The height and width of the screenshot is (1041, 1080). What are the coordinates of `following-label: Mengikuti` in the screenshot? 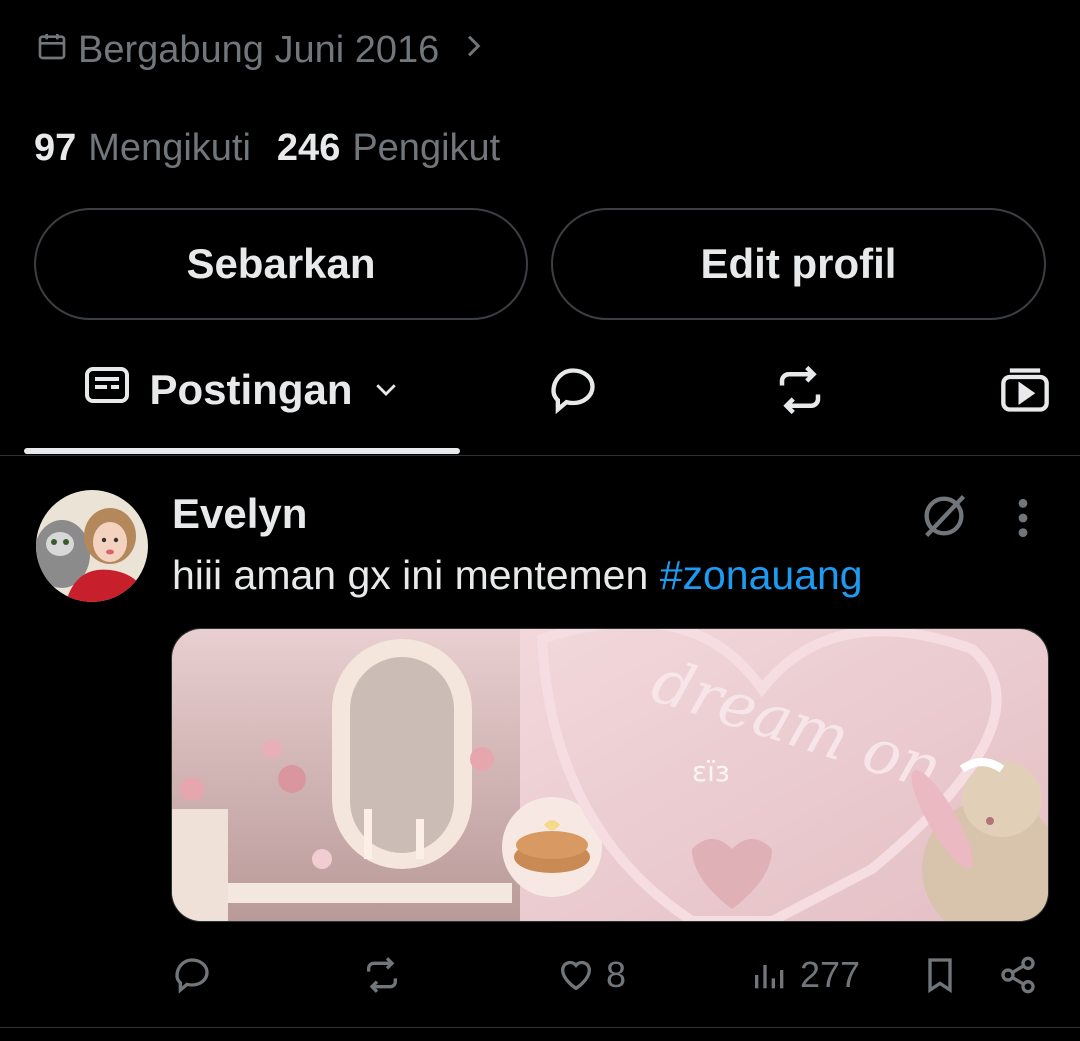 It's located at (169, 147).